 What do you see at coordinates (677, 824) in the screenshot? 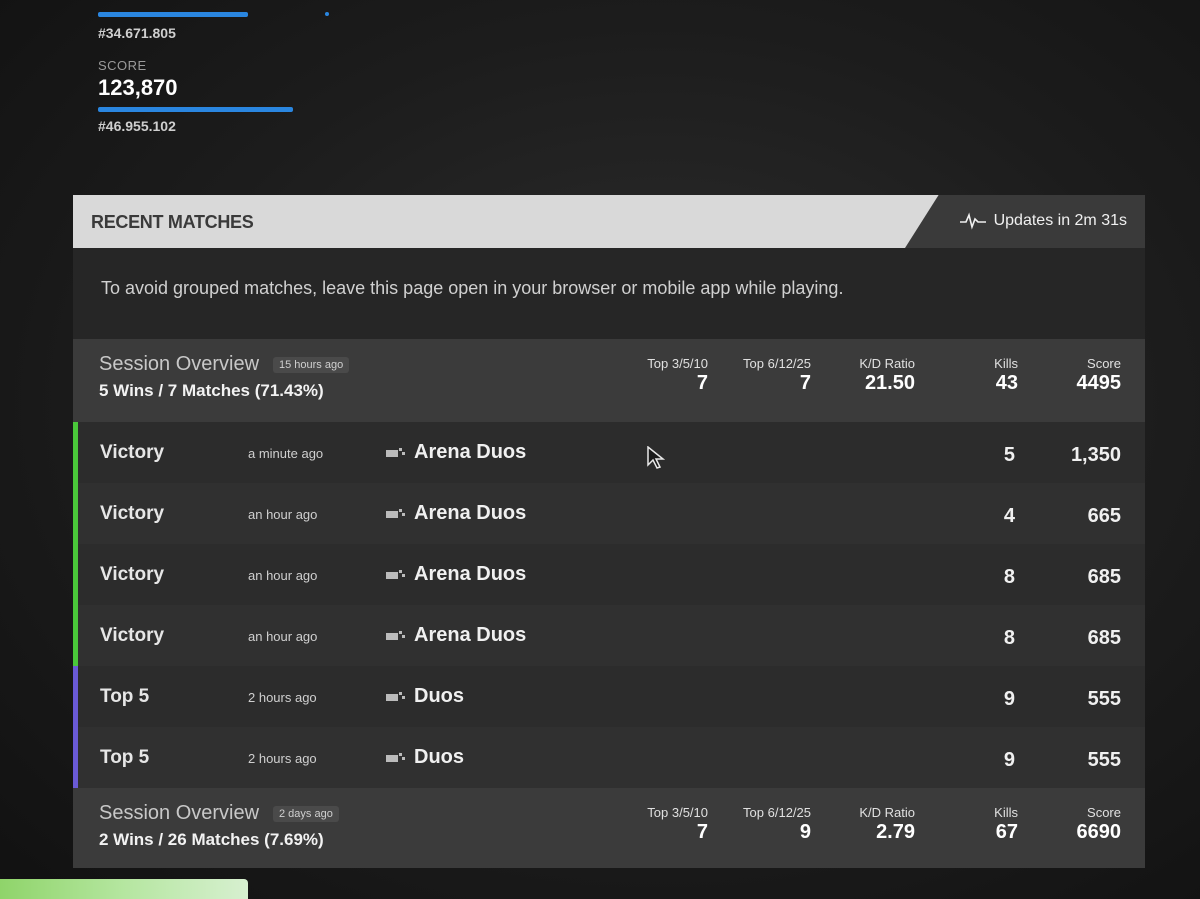
I see `session-col-top3510: Top 3/5/10 7` at bounding box center [677, 824].